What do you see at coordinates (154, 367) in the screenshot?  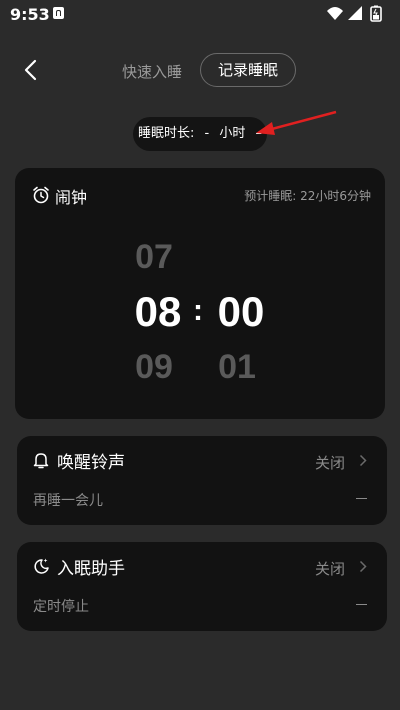 I see `hour-next: 09` at bounding box center [154, 367].